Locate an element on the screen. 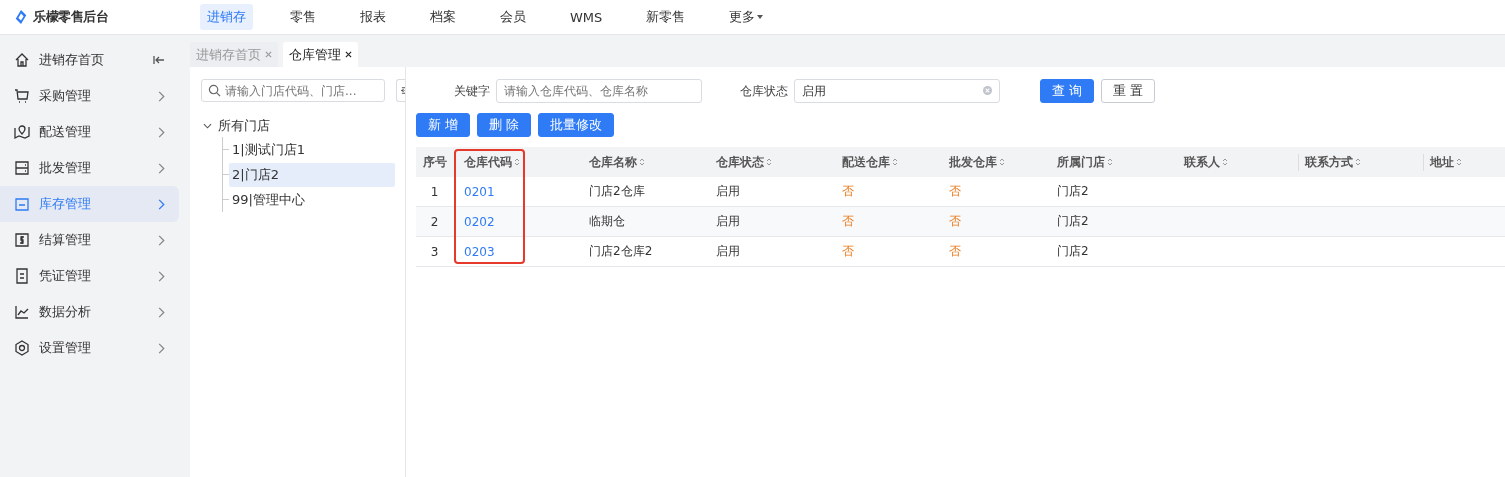  column-header: 序号 is located at coordinates (434, 162).